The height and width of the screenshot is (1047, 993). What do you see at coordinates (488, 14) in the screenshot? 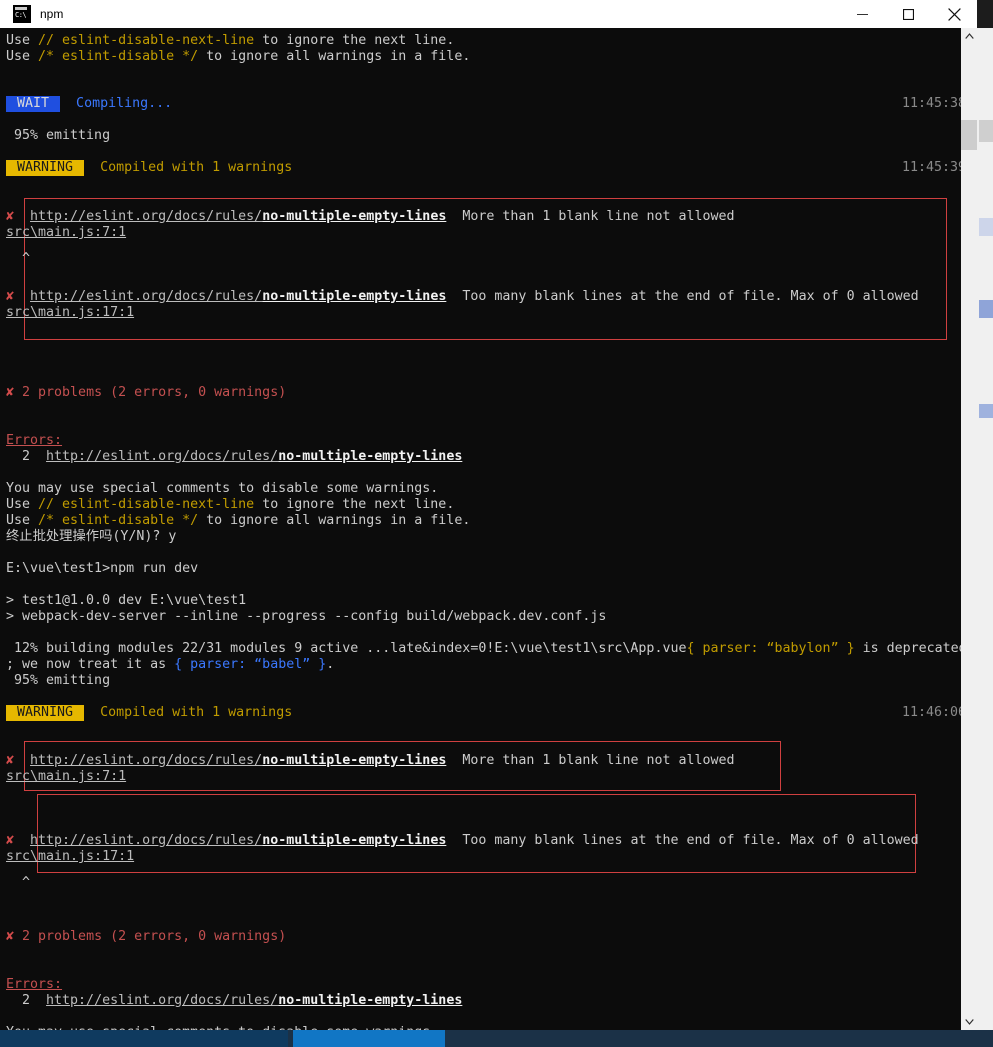
I see `title-bar: C:\ npm` at bounding box center [488, 14].